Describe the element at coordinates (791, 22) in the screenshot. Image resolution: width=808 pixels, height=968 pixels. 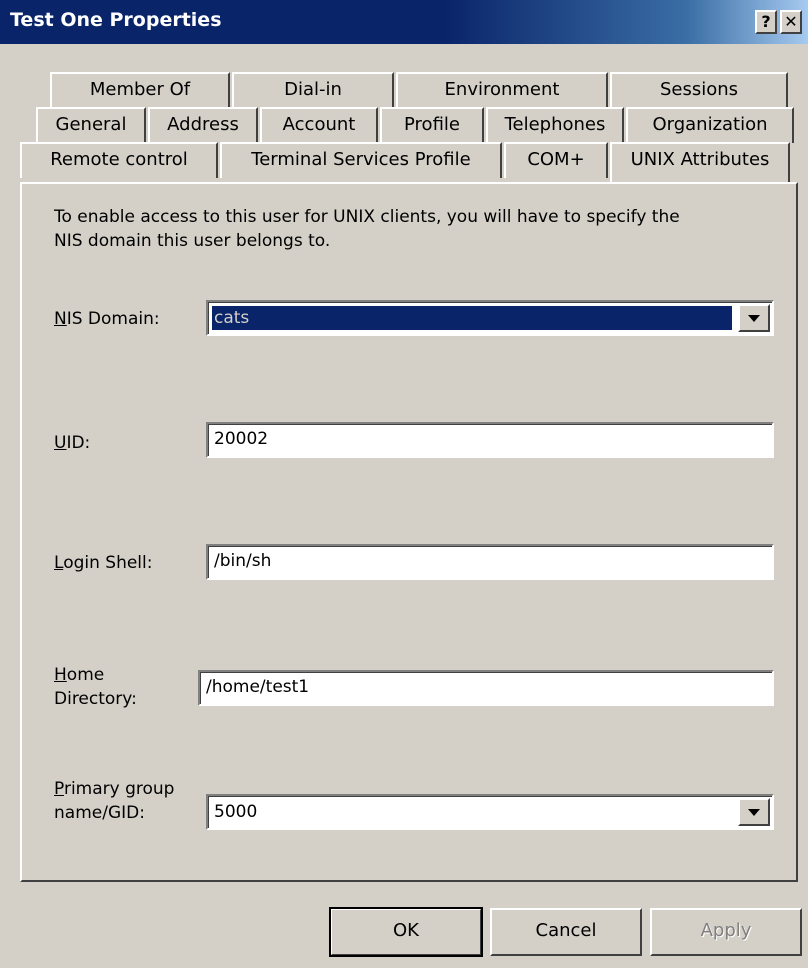
I see `close-button: ✕` at that location.